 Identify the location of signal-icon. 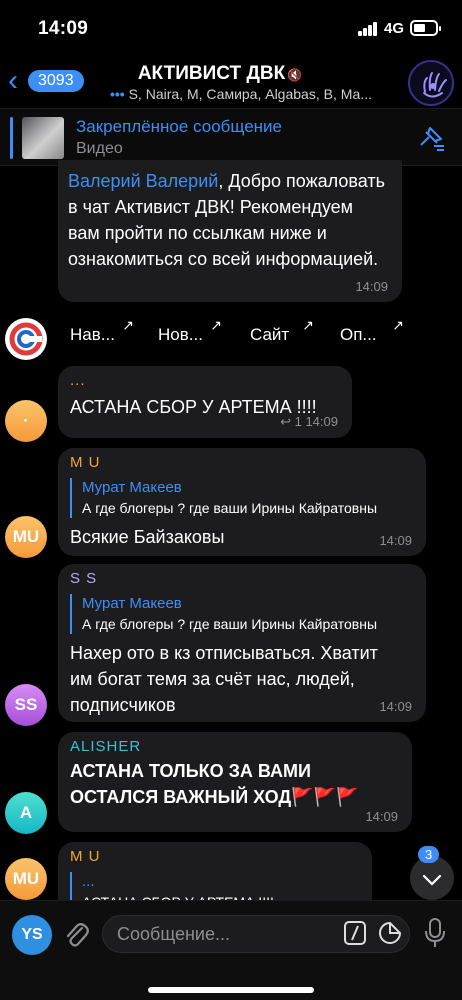
(368, 29).